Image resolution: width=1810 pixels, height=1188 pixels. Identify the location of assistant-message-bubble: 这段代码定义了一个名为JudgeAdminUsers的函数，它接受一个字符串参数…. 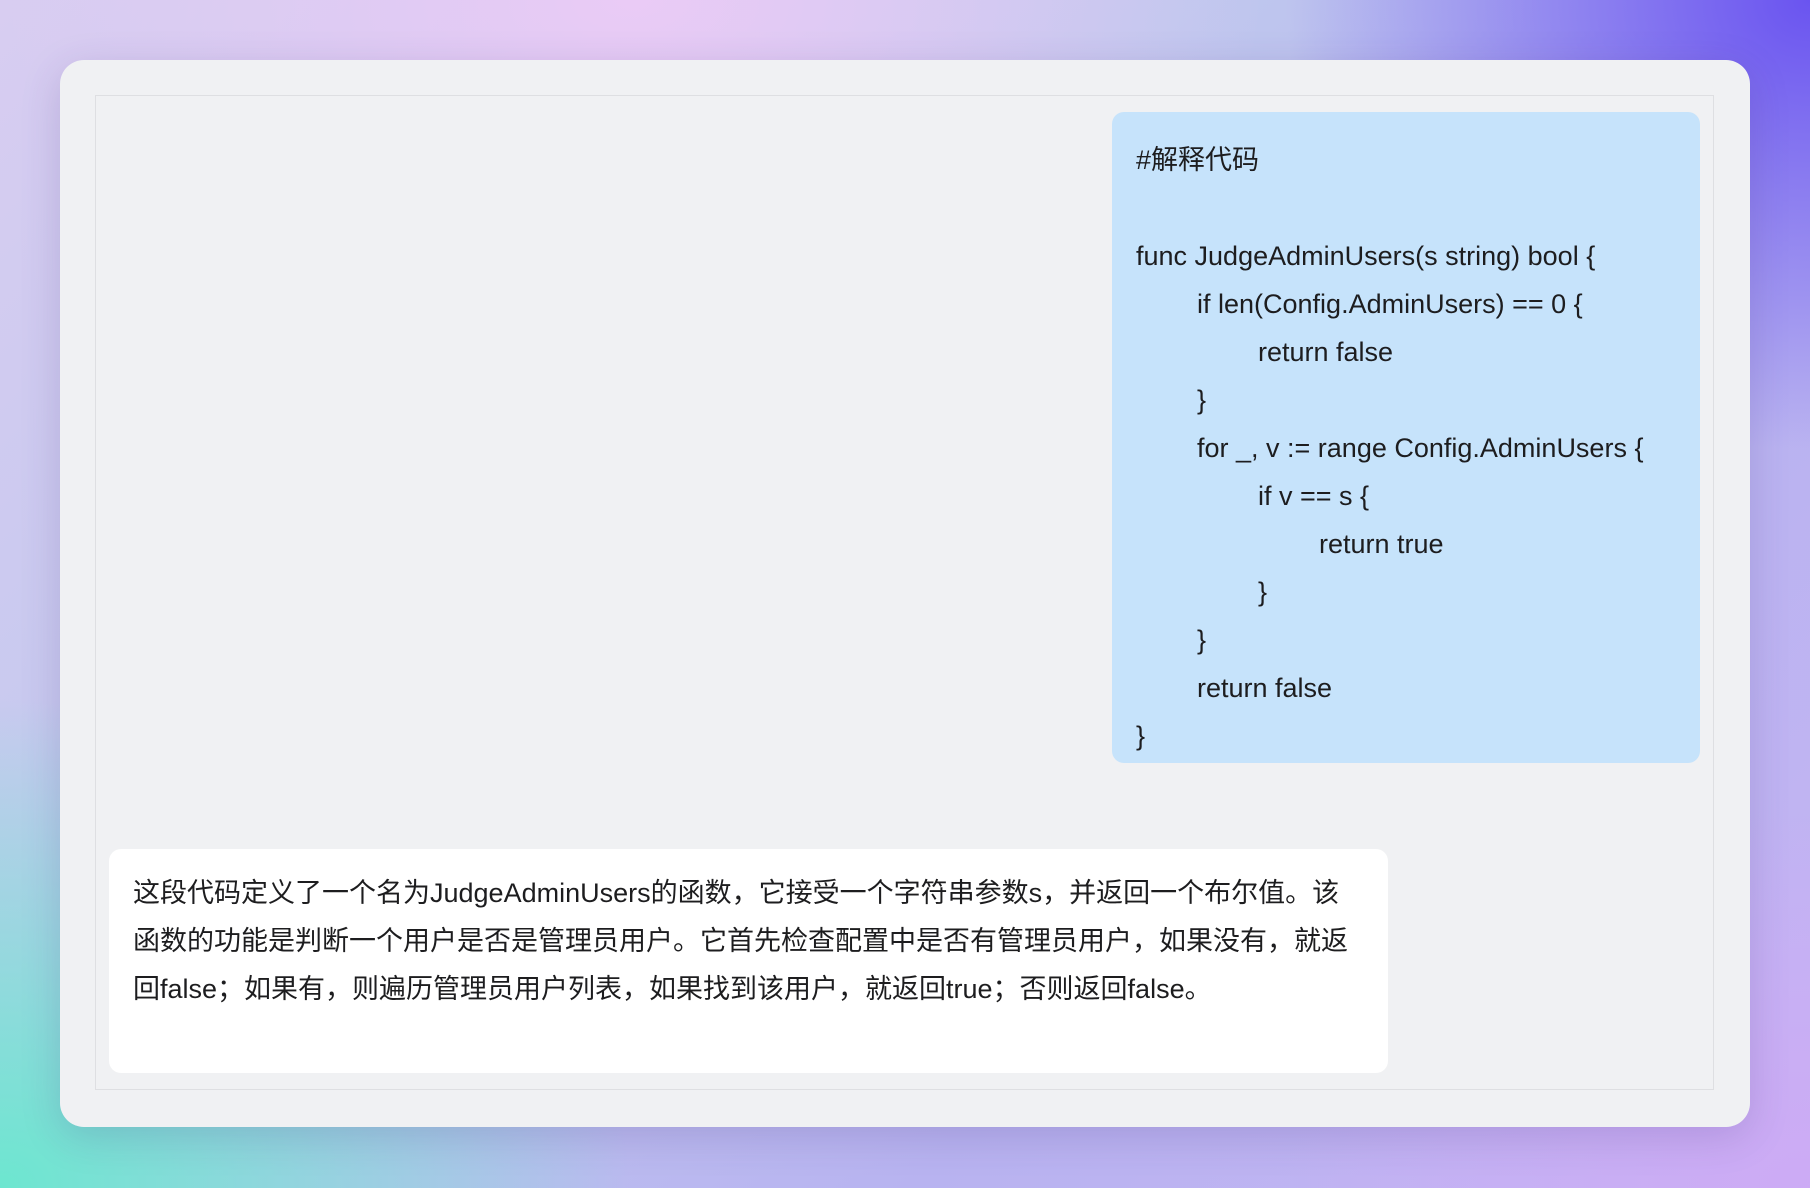
(748, 961).